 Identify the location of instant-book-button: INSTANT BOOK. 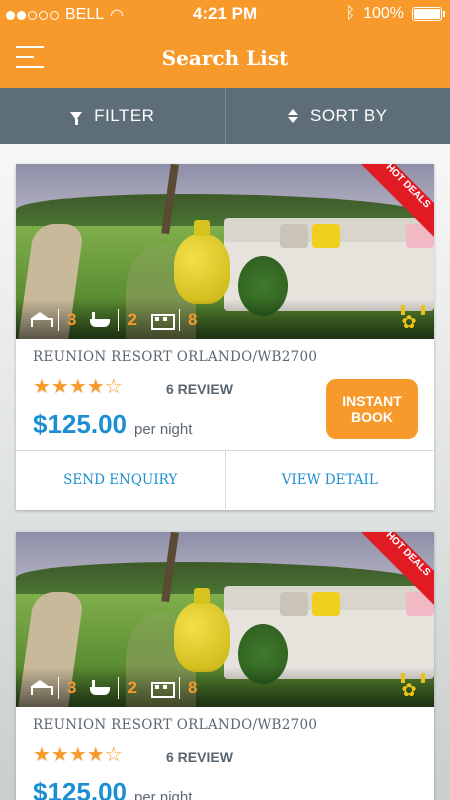
(372, 409).